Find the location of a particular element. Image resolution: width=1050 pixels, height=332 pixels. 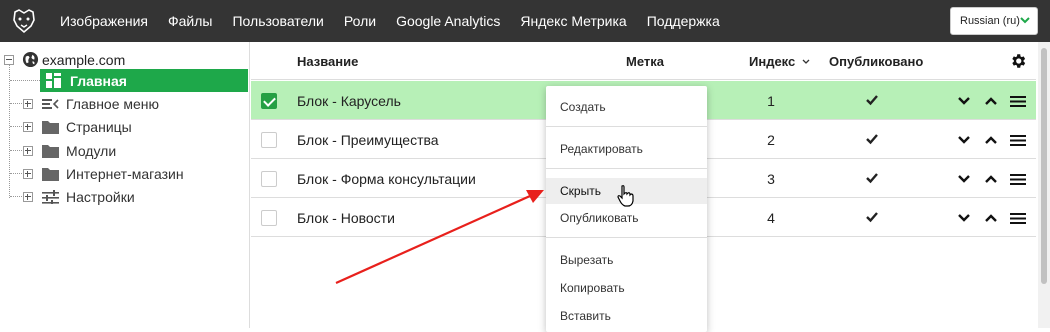

tree-item-pages: Страницы is located at coordinates (77, 127).